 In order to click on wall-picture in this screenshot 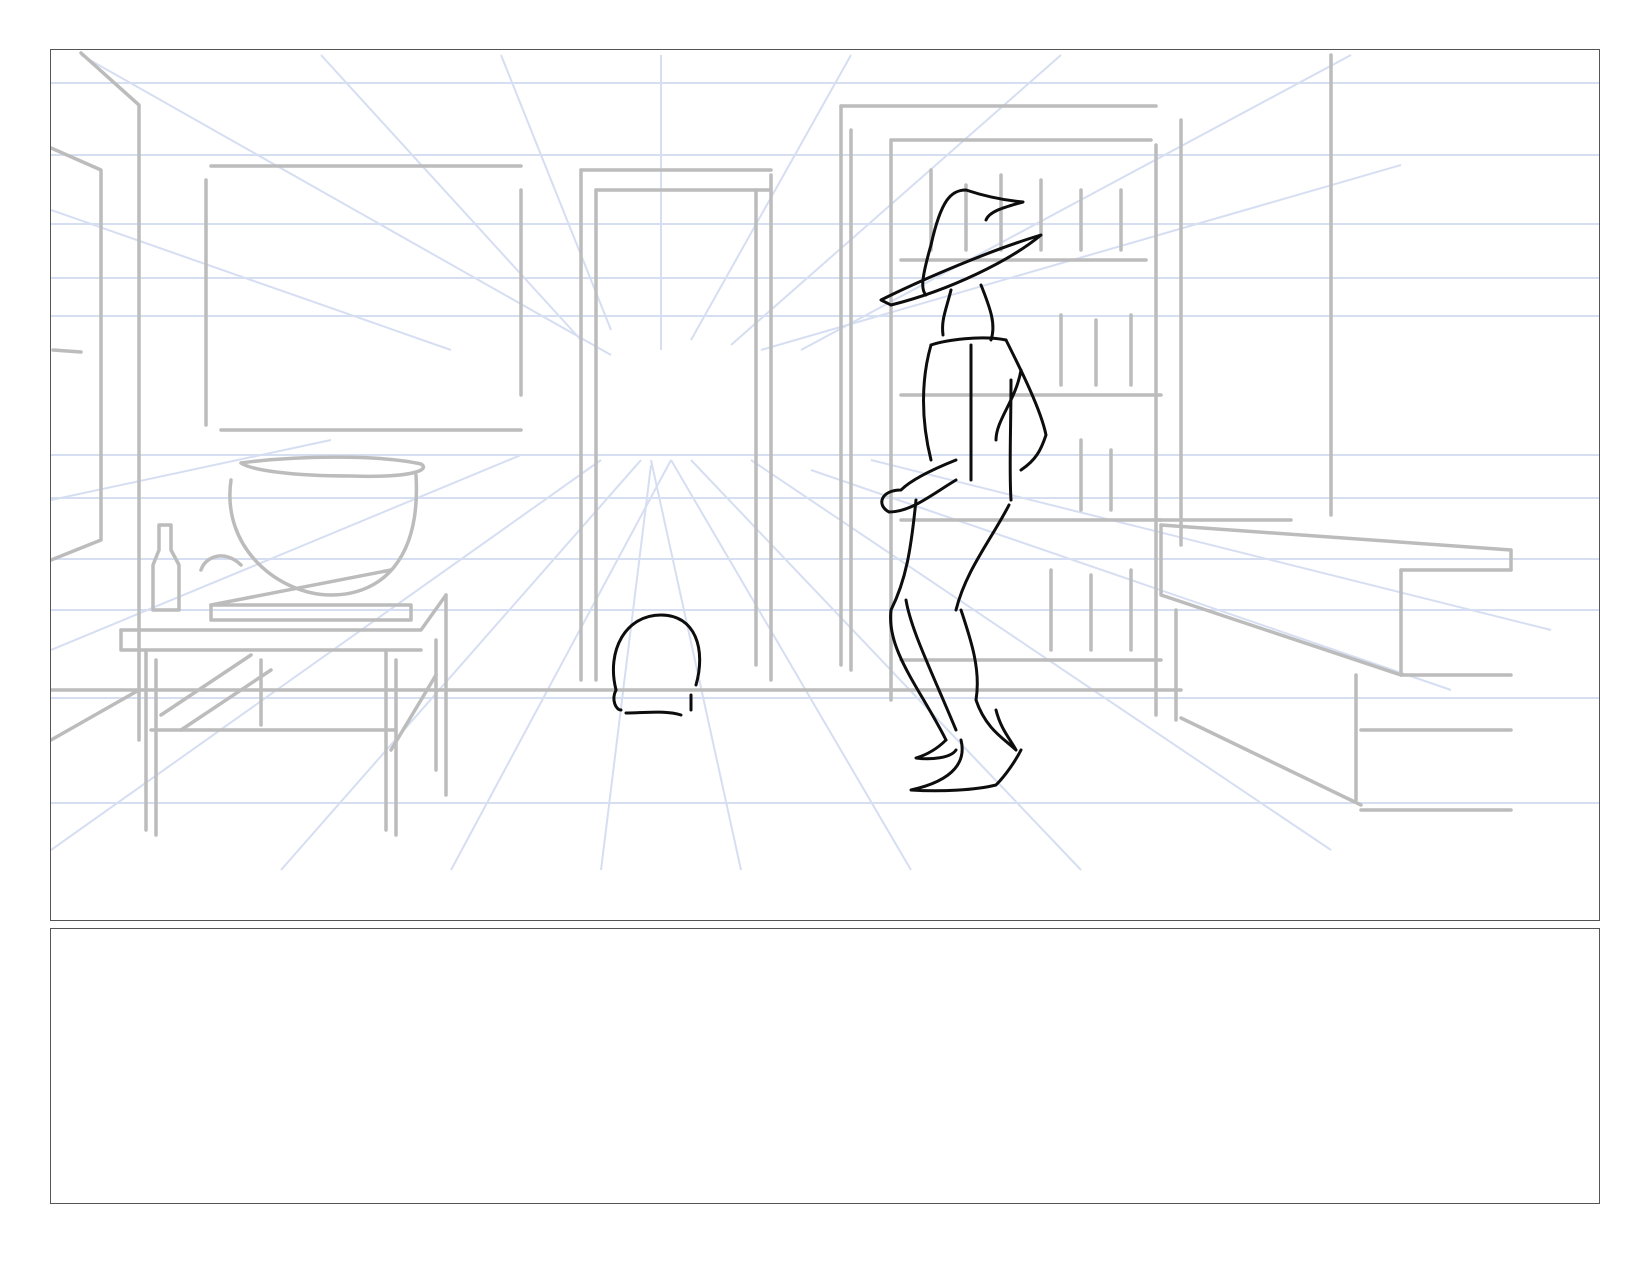, I will do `click(363, 298)`.